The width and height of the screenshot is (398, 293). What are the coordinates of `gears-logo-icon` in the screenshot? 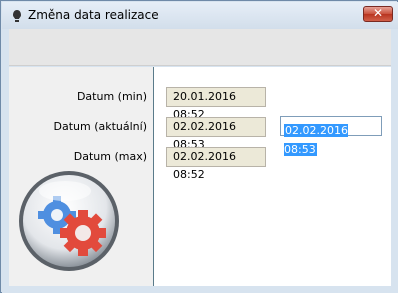 It's located at (69, 221).